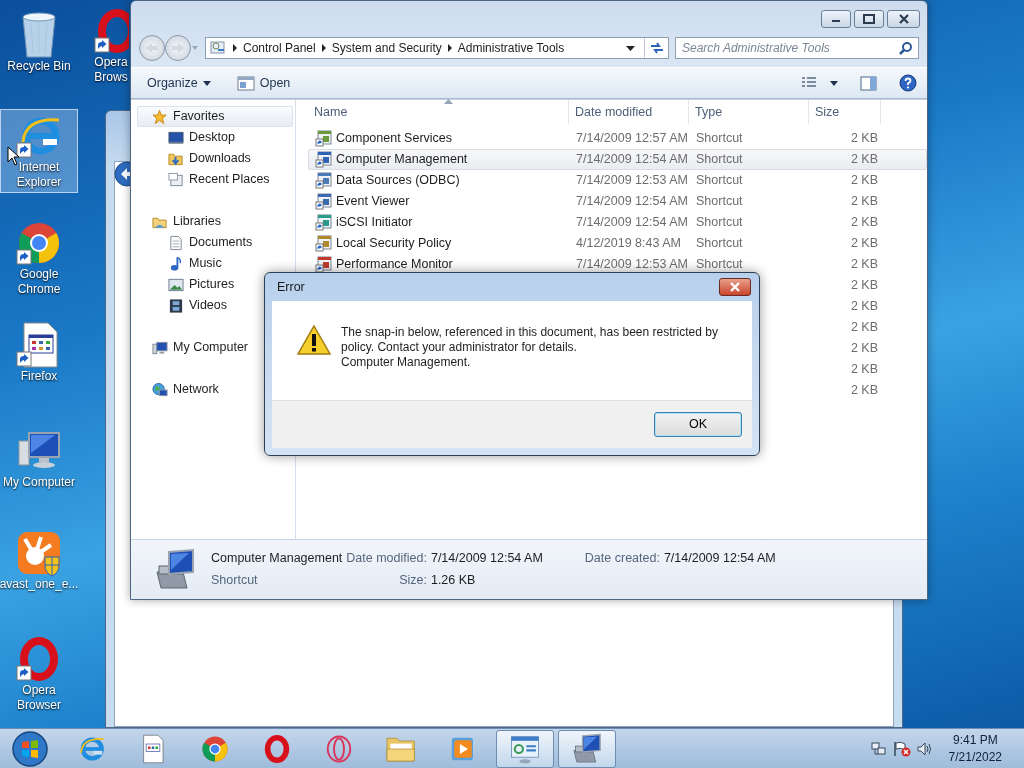 The image size is (1024, 768). What do you see at coordinates (448, 101) in the screenshot?
I see `sort-arrow-icon` at bounding box center [448, 101].